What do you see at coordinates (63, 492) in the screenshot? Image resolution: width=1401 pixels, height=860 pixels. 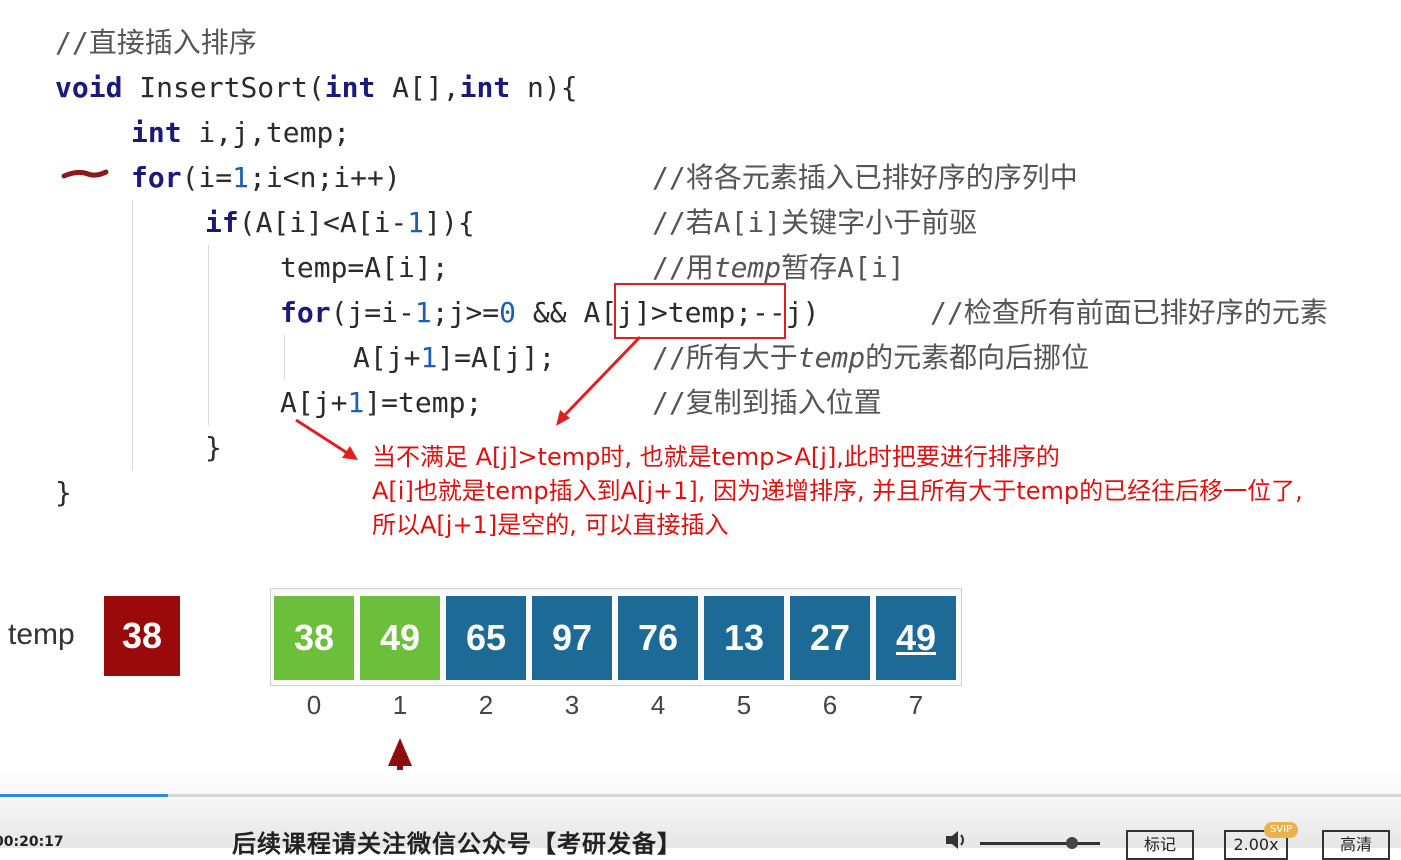 I see `code-line-10: }` at bounding box center [63, 492].